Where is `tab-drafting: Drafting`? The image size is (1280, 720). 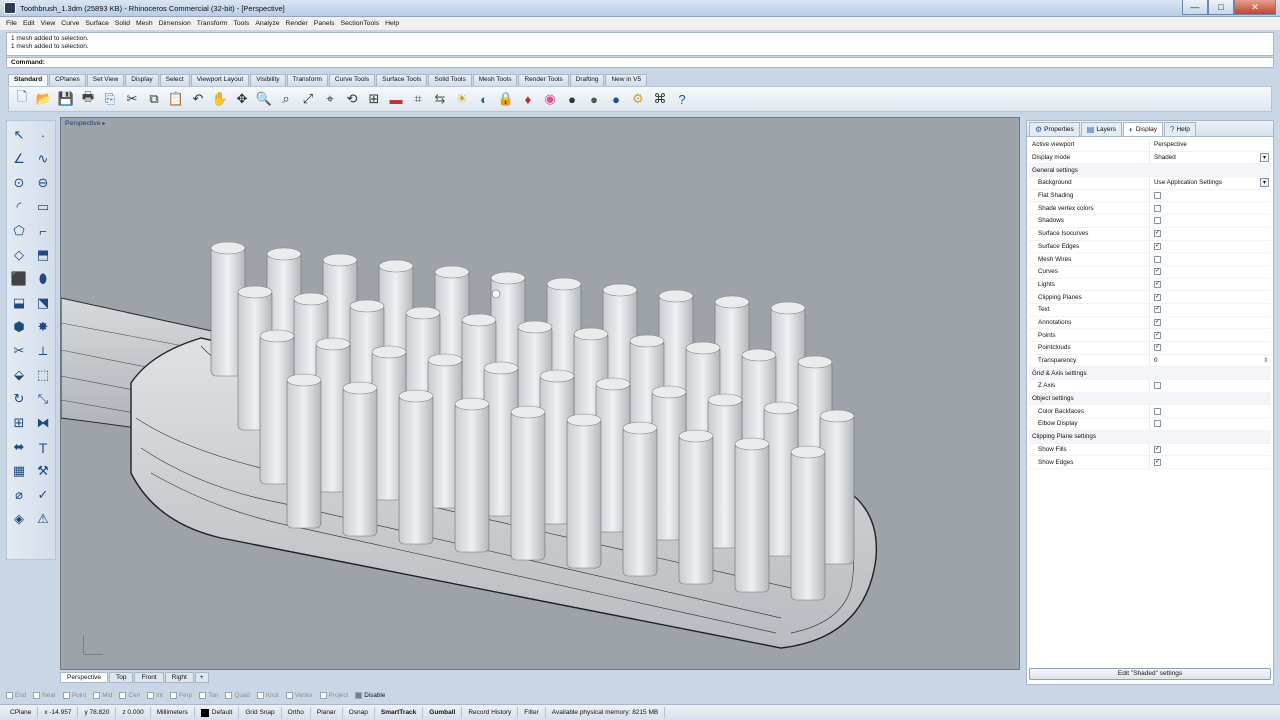
tab-drafting: Drafting is located at coordinates (587, 80).